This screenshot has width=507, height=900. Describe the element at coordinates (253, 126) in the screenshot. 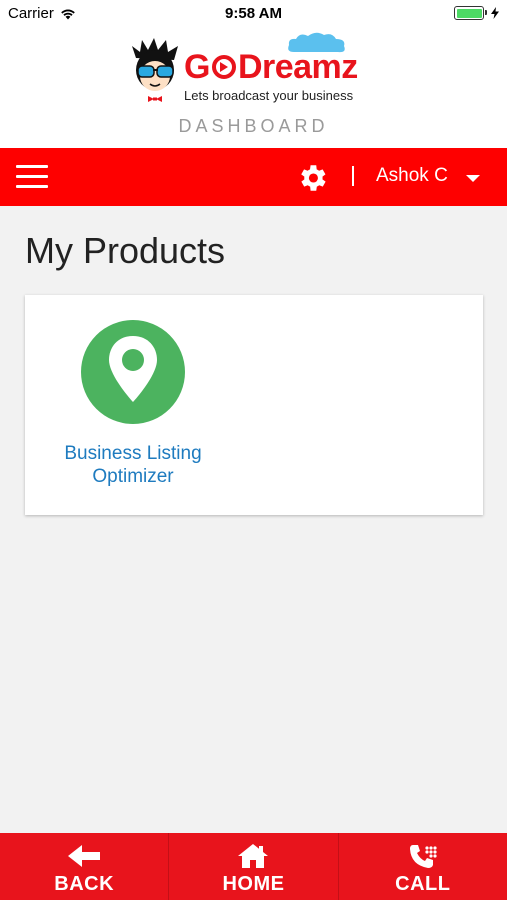

I see `page-section-title: DASHBOARD` at that location.